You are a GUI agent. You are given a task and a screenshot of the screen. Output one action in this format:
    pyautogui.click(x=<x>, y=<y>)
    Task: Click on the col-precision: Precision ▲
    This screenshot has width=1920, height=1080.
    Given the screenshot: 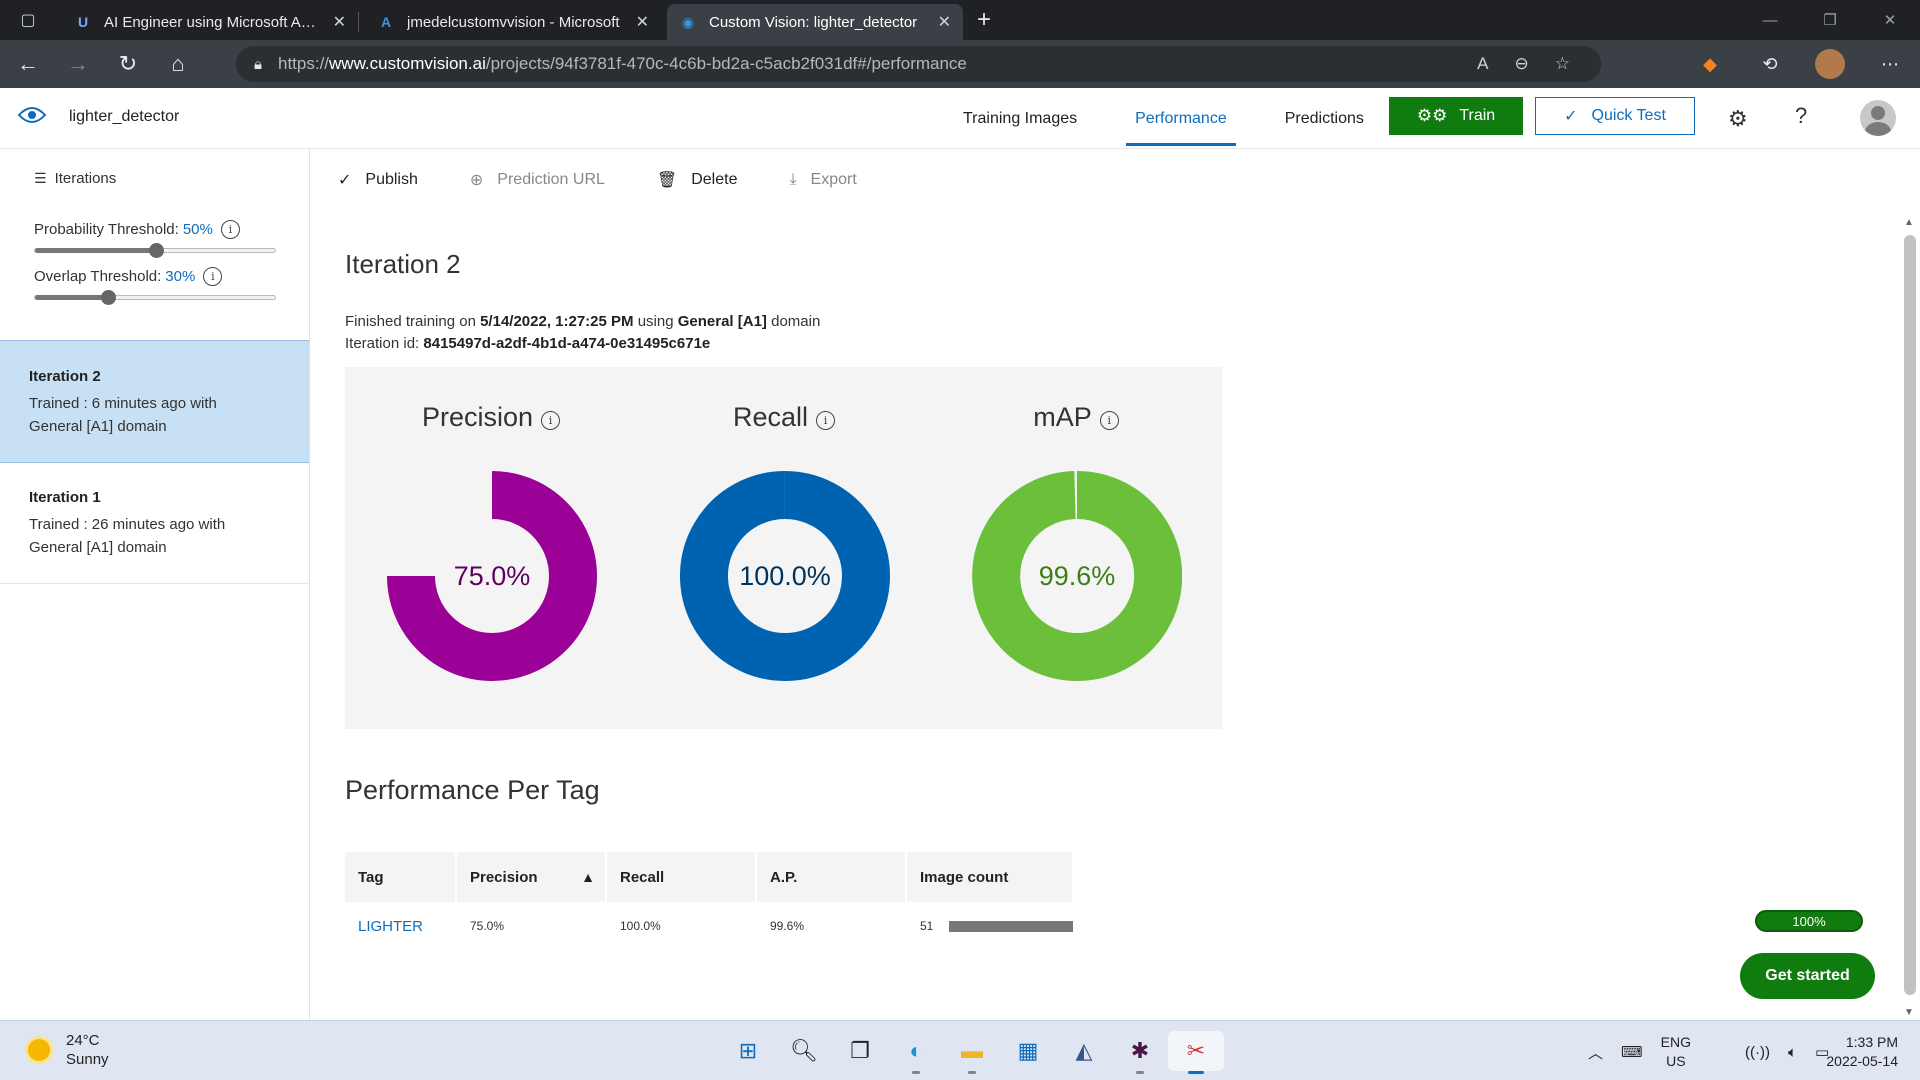 What is the action you would take?
    pyautogui.click(x=532, y=877)
    